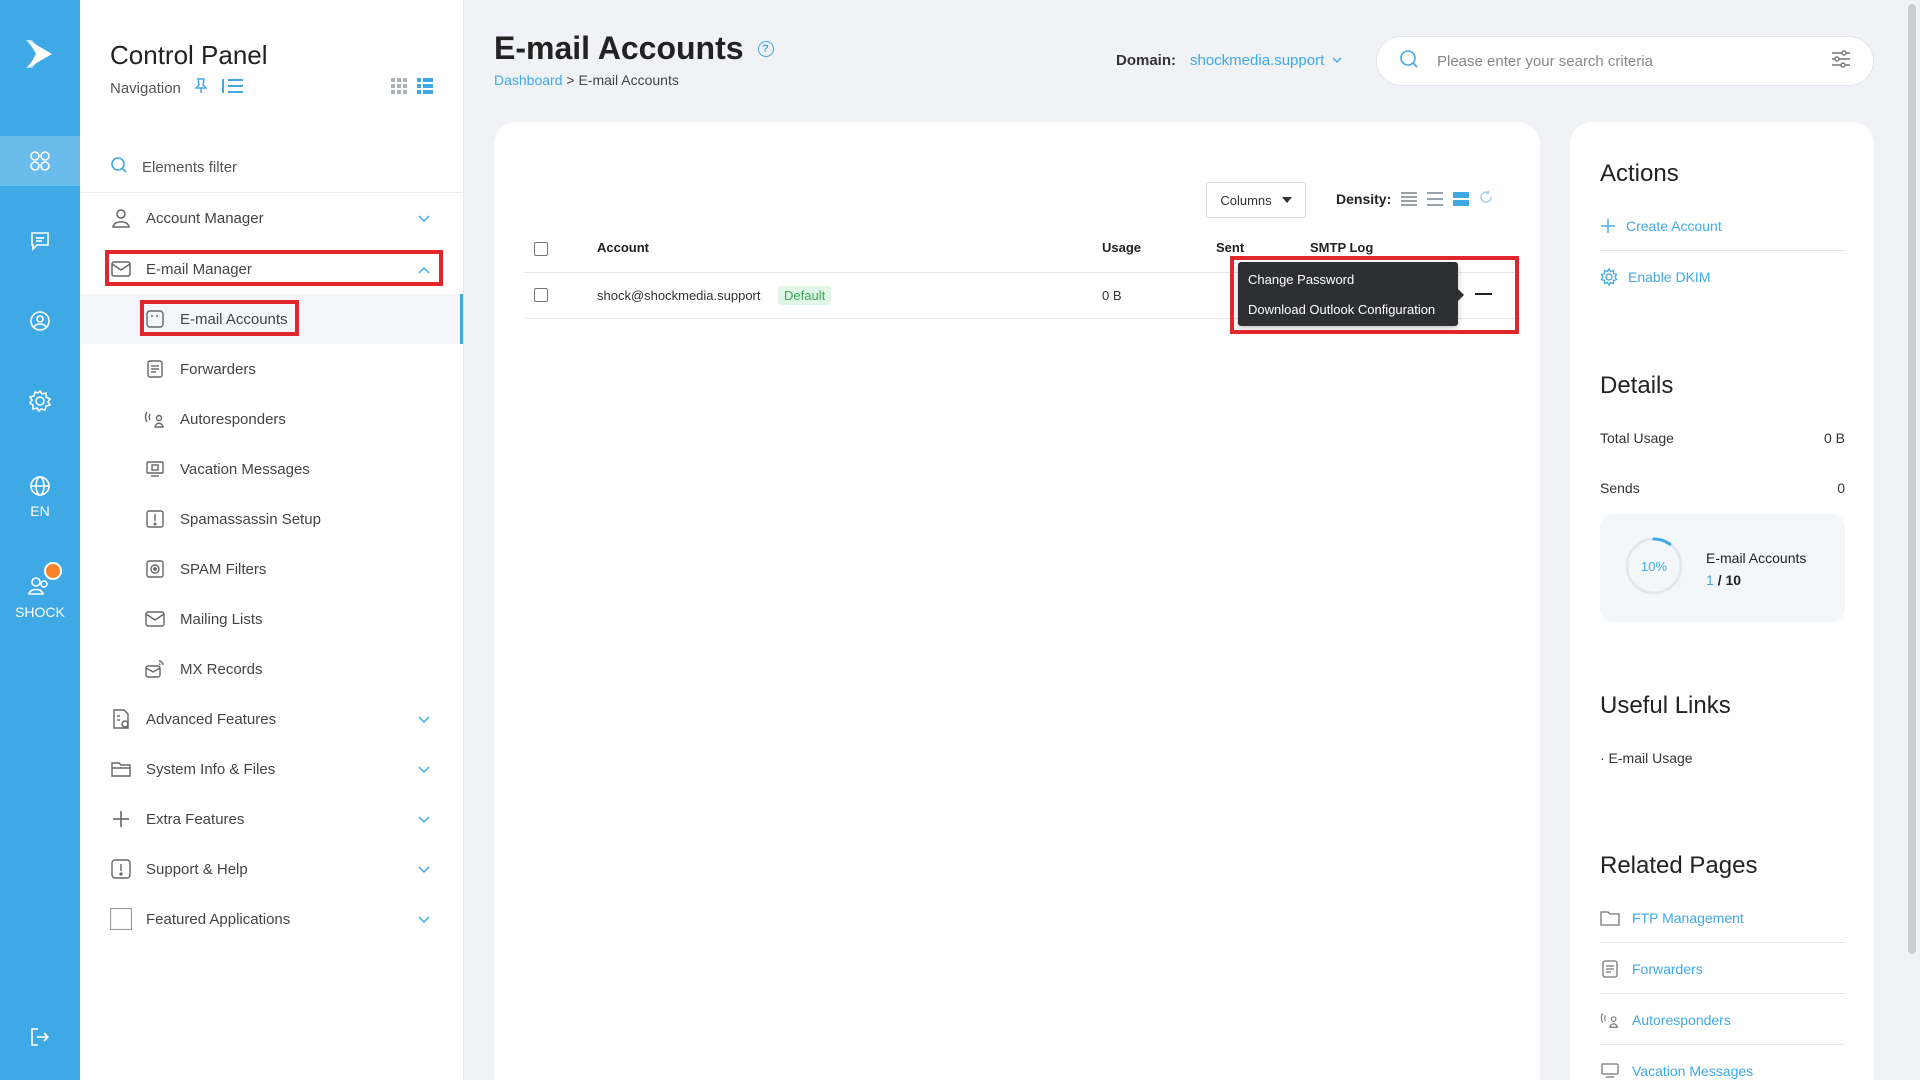  What do you see at coordinates (121, 269) in the screenshot?
I see `mail-icon` at bounding box center [121, 269].